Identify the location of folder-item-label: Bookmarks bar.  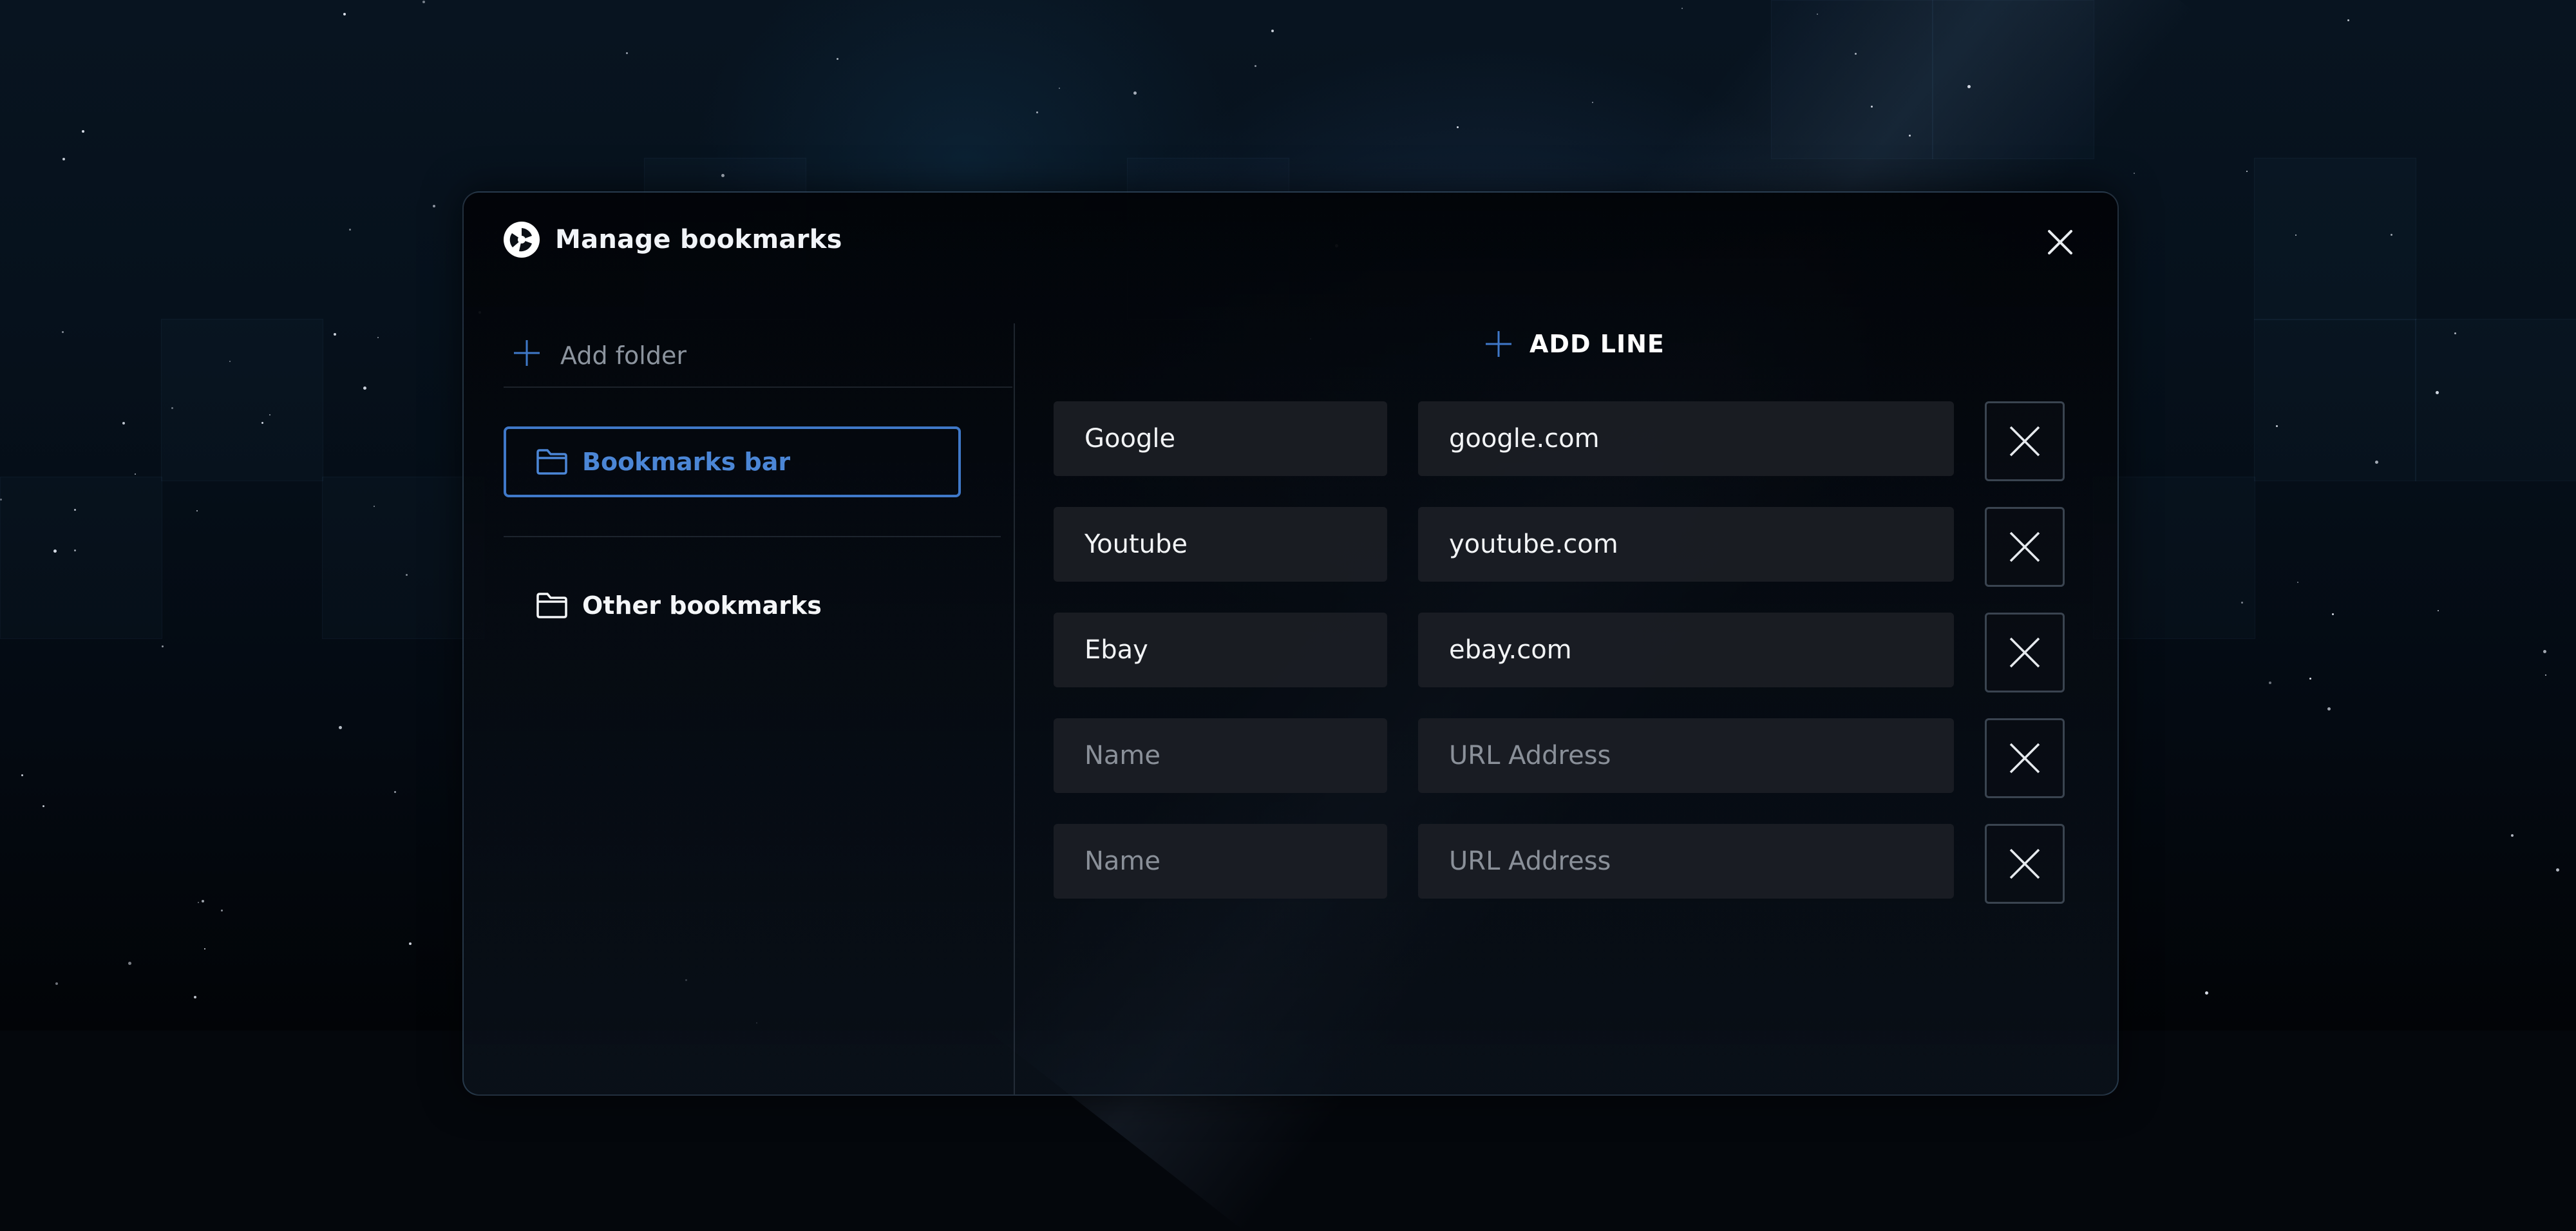
(686, 462).